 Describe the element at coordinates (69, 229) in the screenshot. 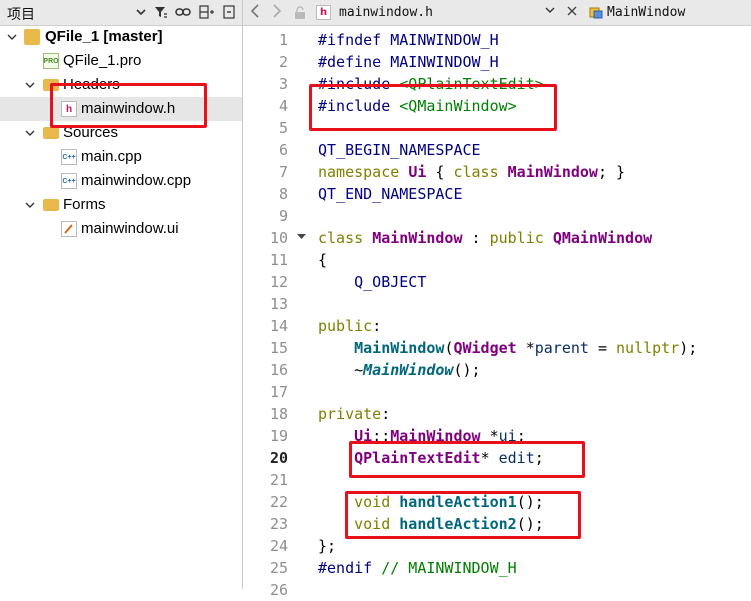

I see `ui-file-icon` at that location.